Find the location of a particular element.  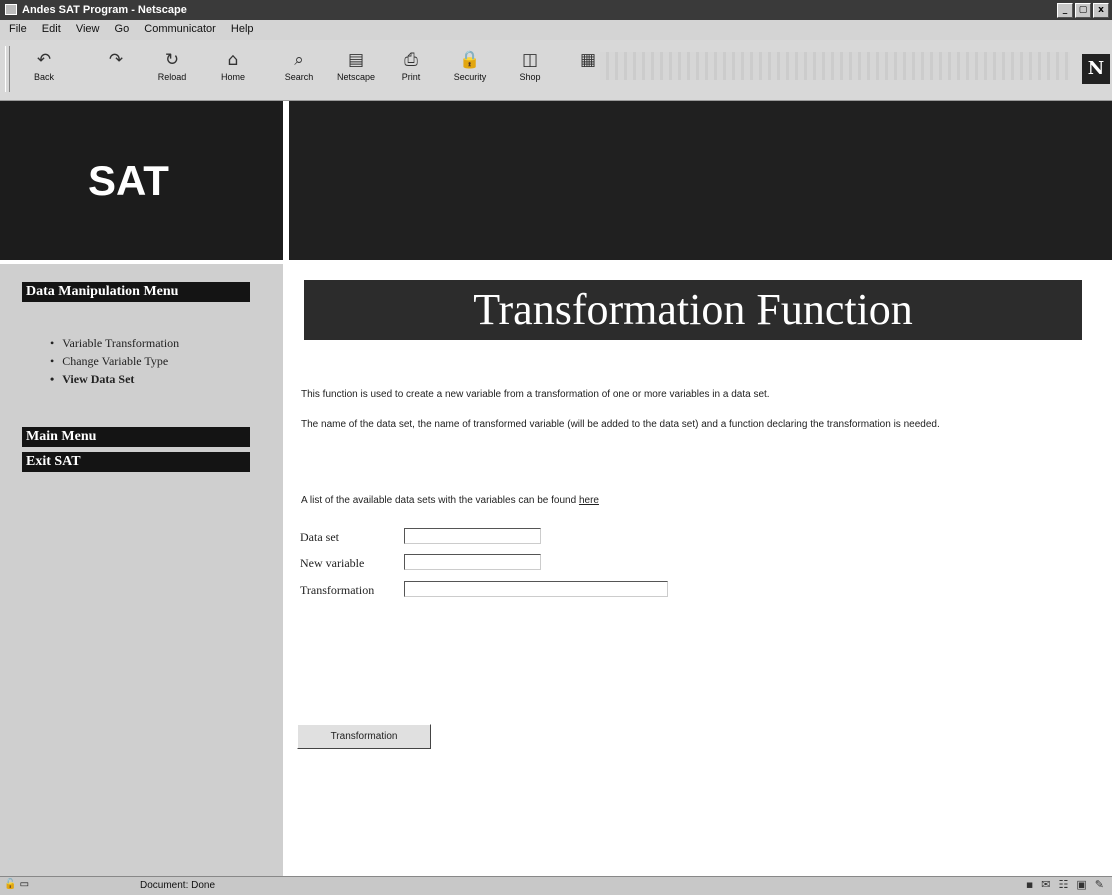

menu-edit: Edit is located at coordinates (51, 29).